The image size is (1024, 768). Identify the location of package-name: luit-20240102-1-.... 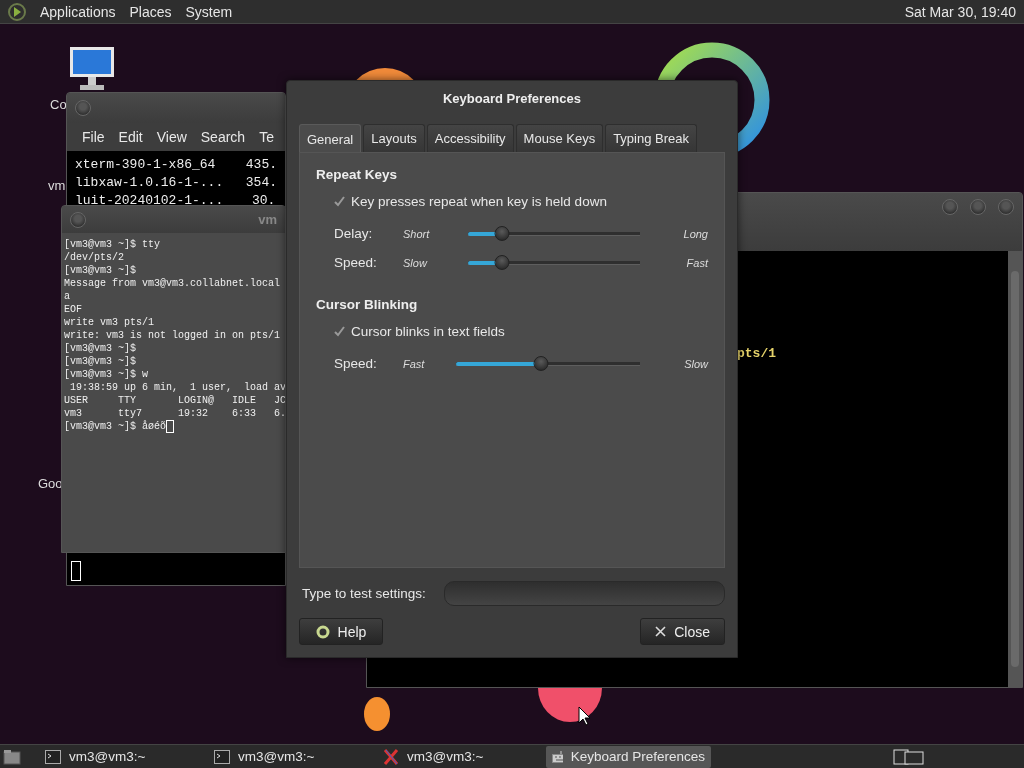
(150, 200).